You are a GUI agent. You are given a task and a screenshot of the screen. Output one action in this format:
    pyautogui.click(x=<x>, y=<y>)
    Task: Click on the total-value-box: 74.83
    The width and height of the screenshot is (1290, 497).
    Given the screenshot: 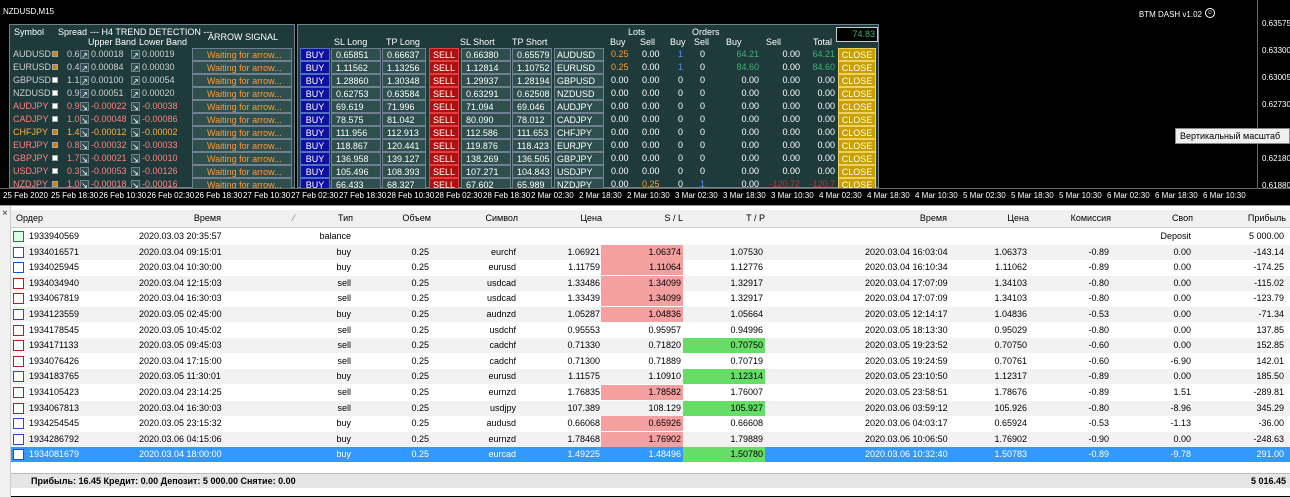 What is the action you would take?
    pyautogui.click(x=857, y=34)
    